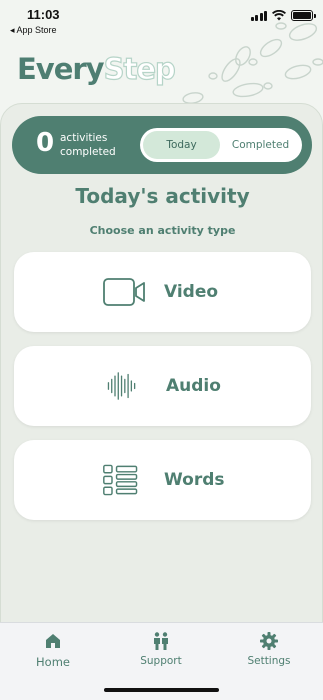 This screenshot has height=700, width=323. What do you see at coordinates (161, 690) in the screenshot?
I see `home-indicator` at bounding box center [161, 690].